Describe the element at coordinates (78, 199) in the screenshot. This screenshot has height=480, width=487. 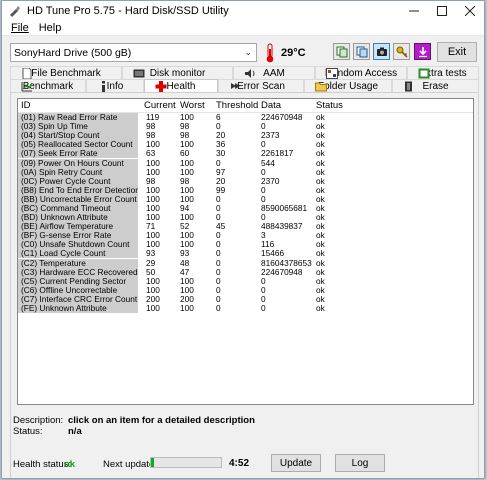
I see `cell-id: (BB) Uncorrectable Error Count` at that location.